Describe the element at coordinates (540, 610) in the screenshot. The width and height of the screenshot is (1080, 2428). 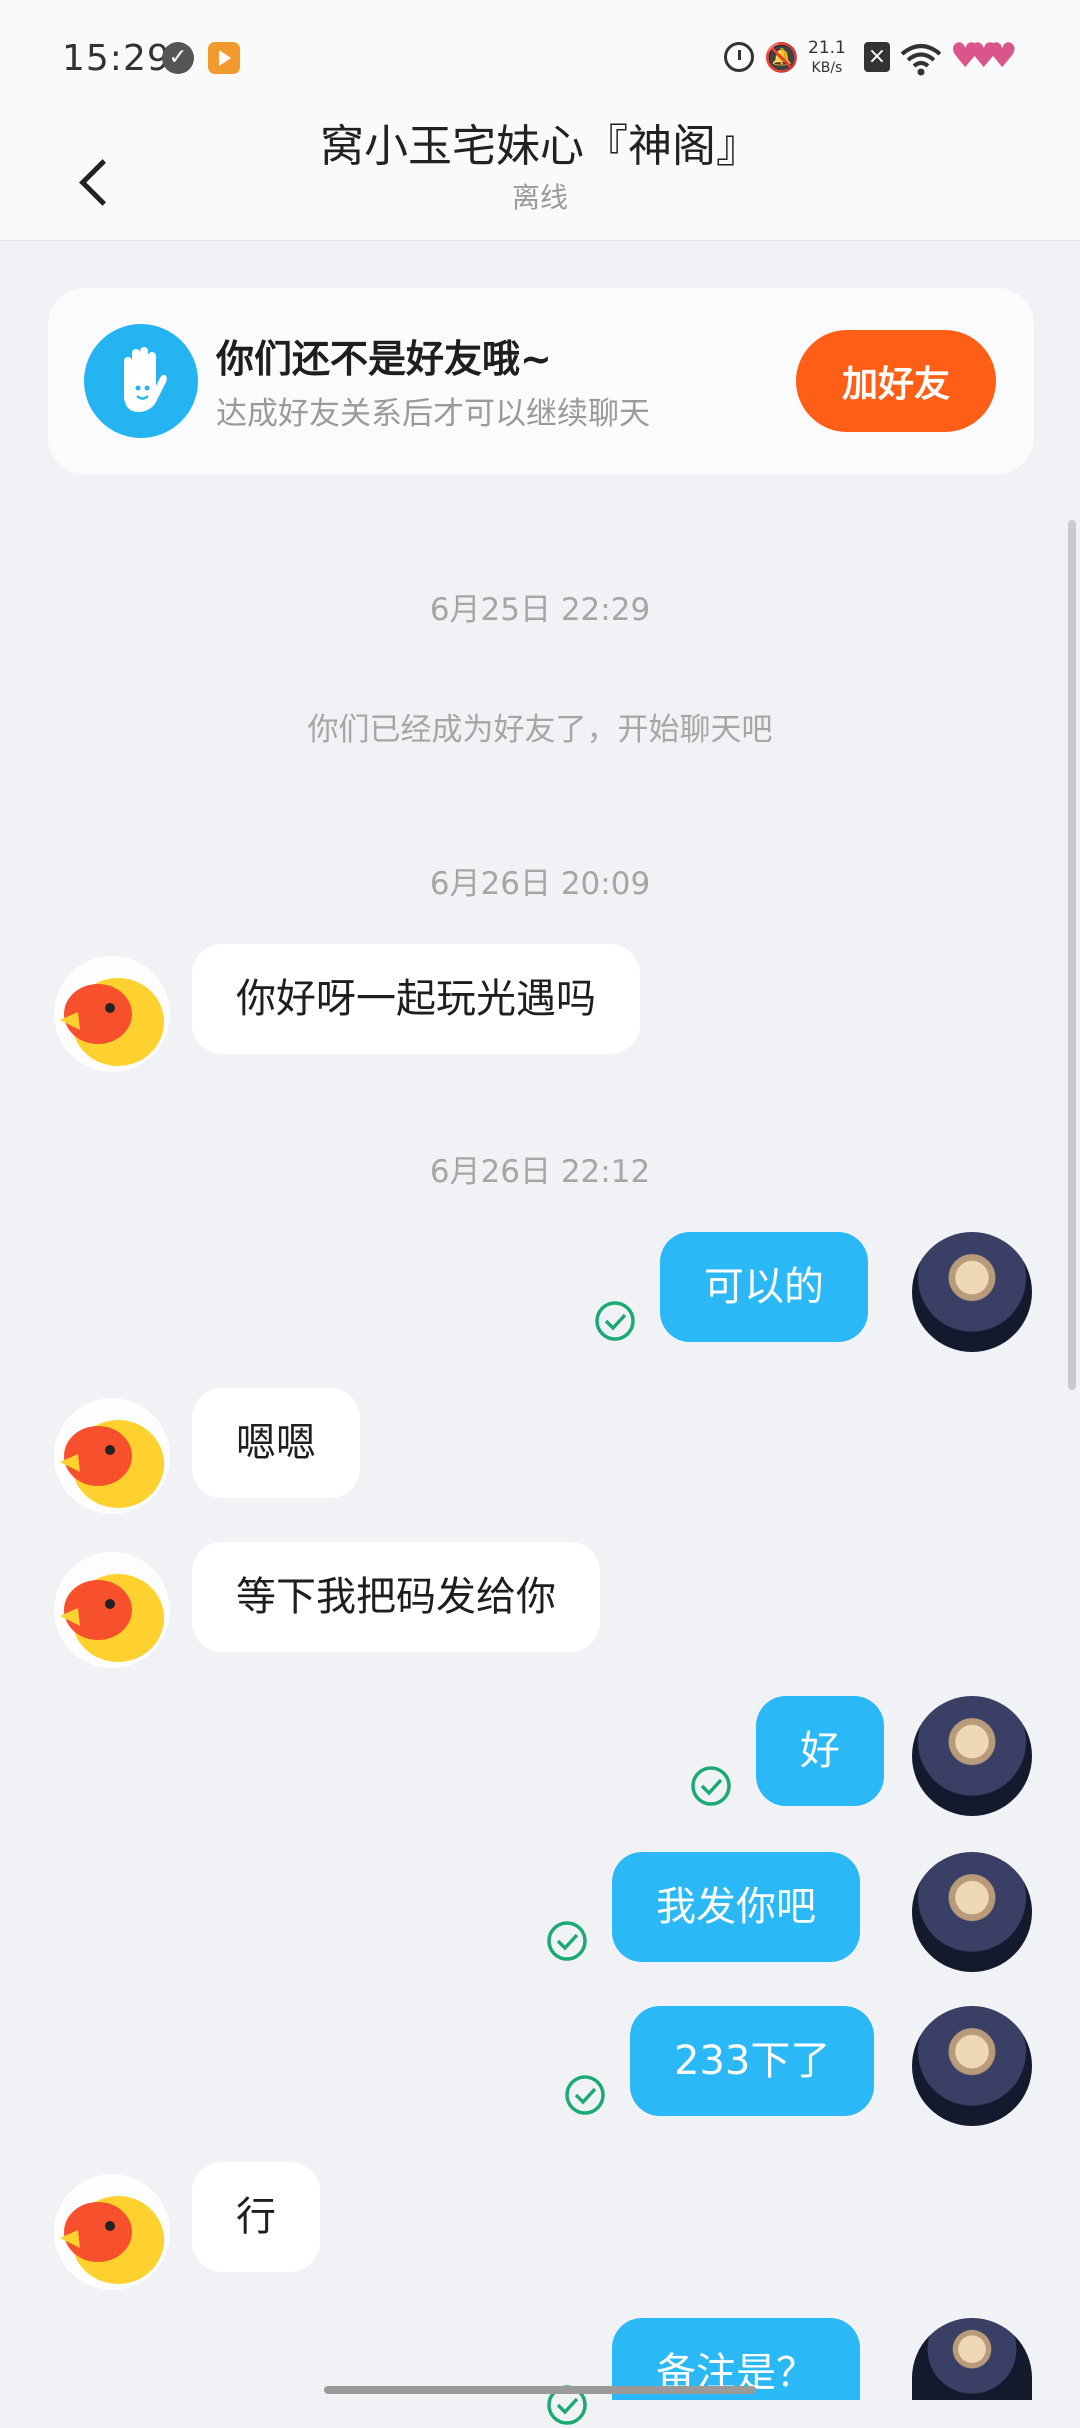
I see `timestamp: 6月25日 22:29` at that location.